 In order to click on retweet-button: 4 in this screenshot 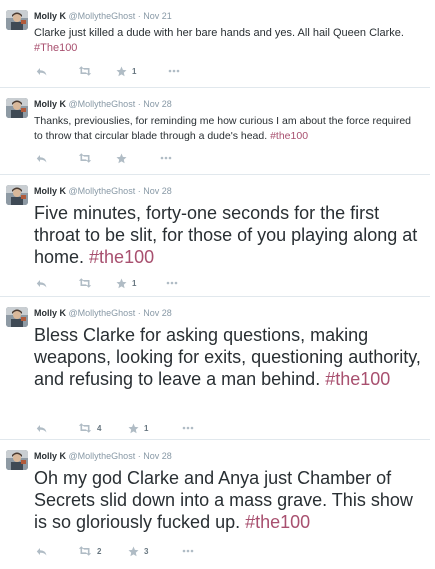, I will do `click(89, 428)`.